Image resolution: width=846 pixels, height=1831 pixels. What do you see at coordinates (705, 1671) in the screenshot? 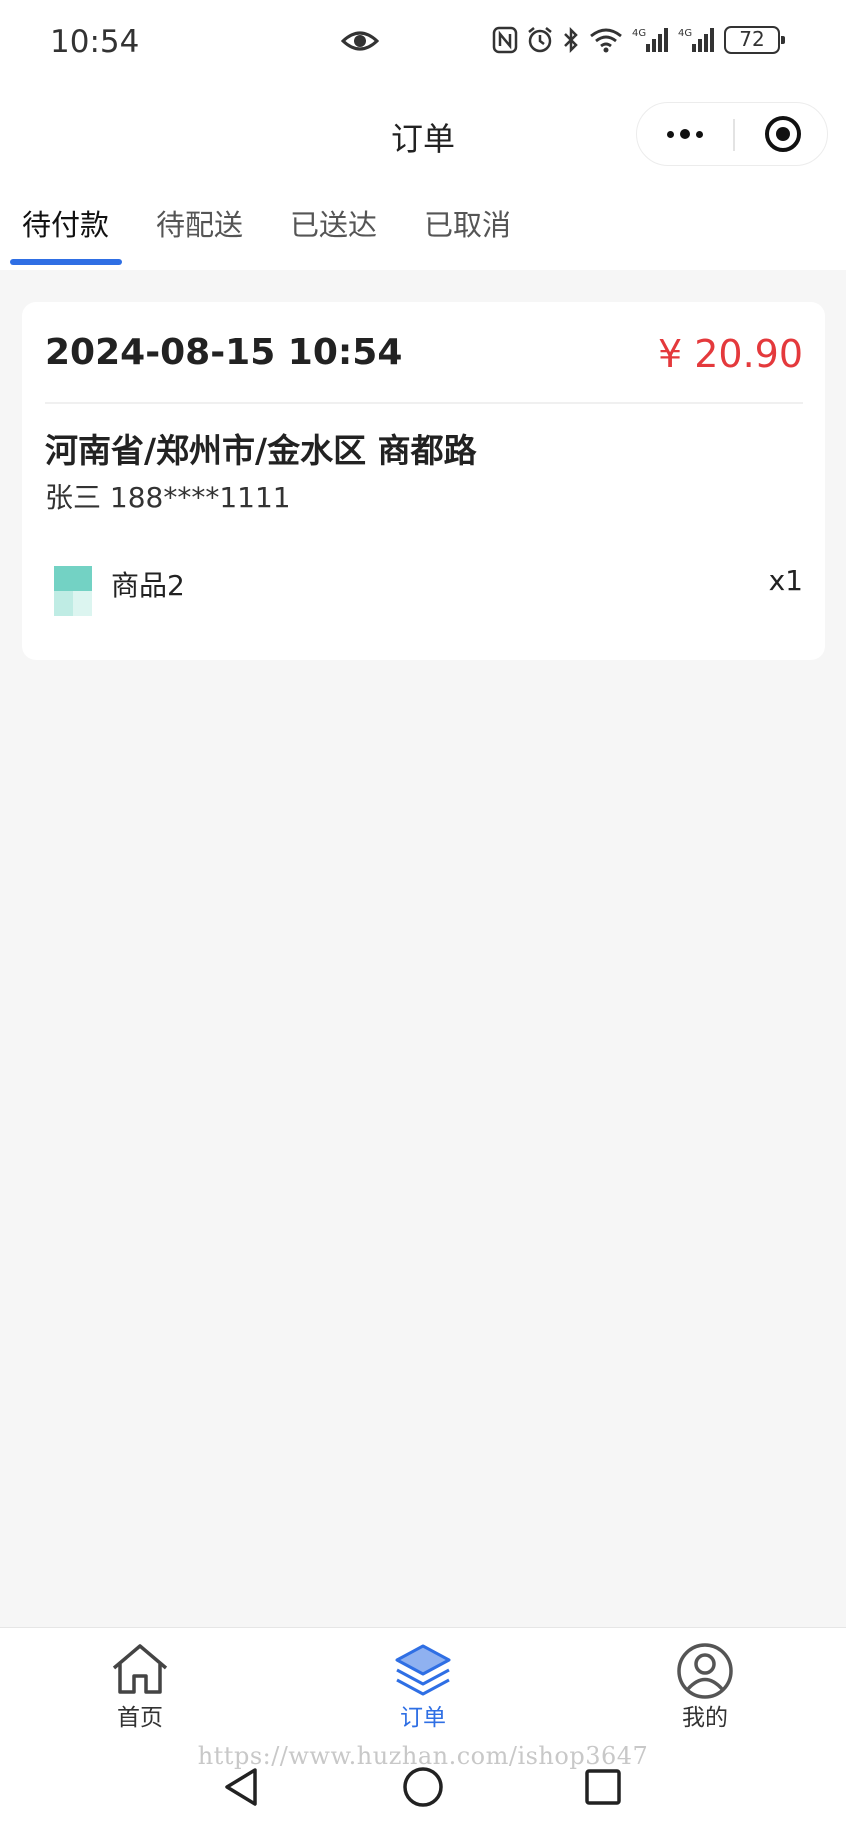
I see `user-icon` at bounding box center [705, 1671].